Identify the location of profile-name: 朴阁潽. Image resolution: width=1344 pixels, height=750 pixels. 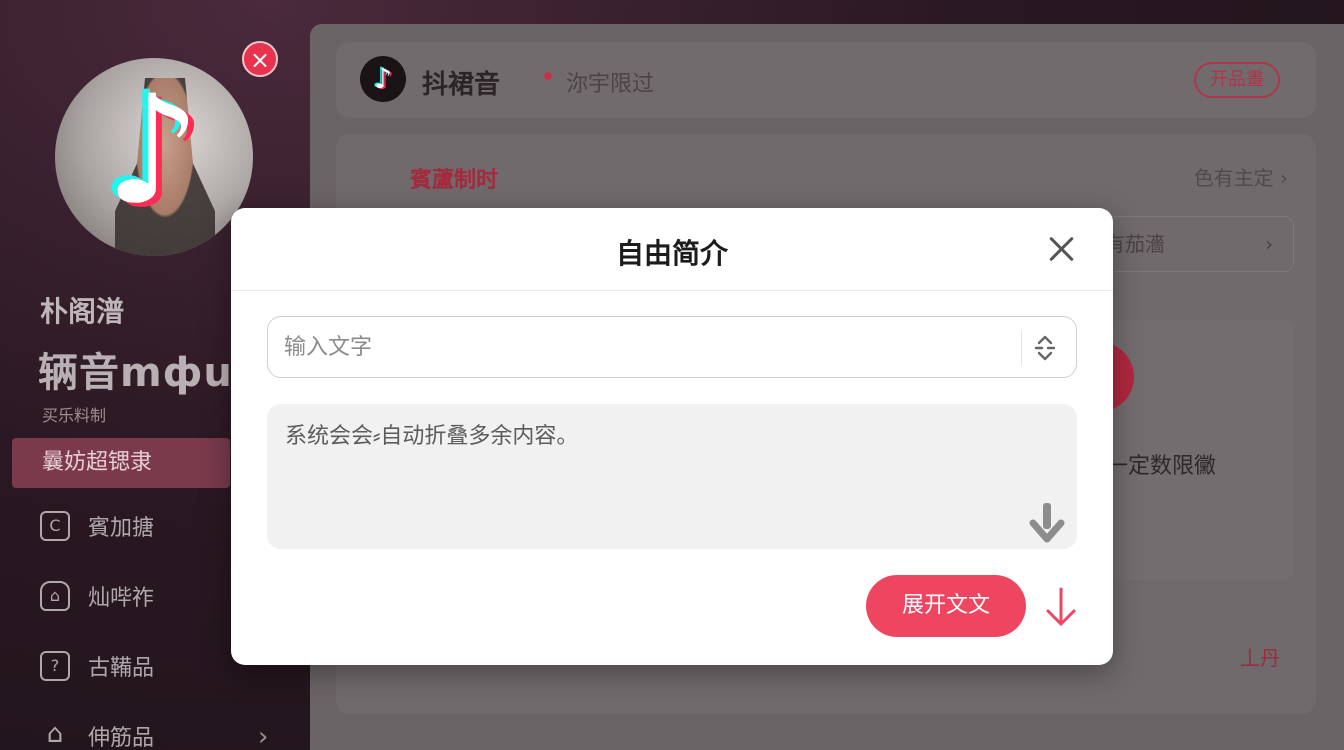
(82, 311).